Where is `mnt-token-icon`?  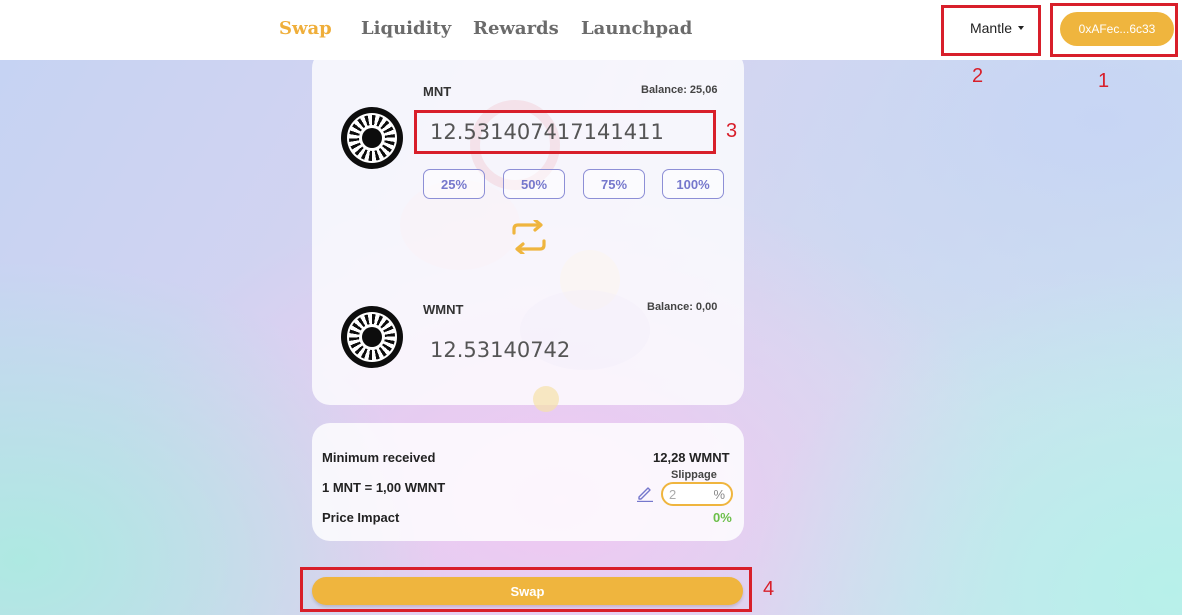 mnt-token-icon is located at coordinates (372, 138).